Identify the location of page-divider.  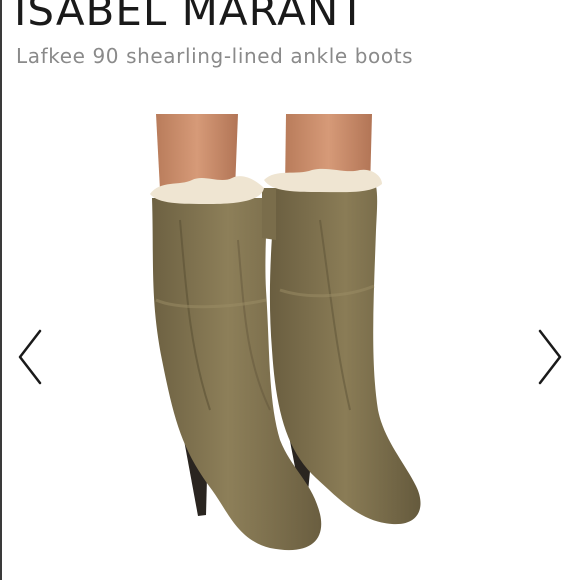
(1, 290).